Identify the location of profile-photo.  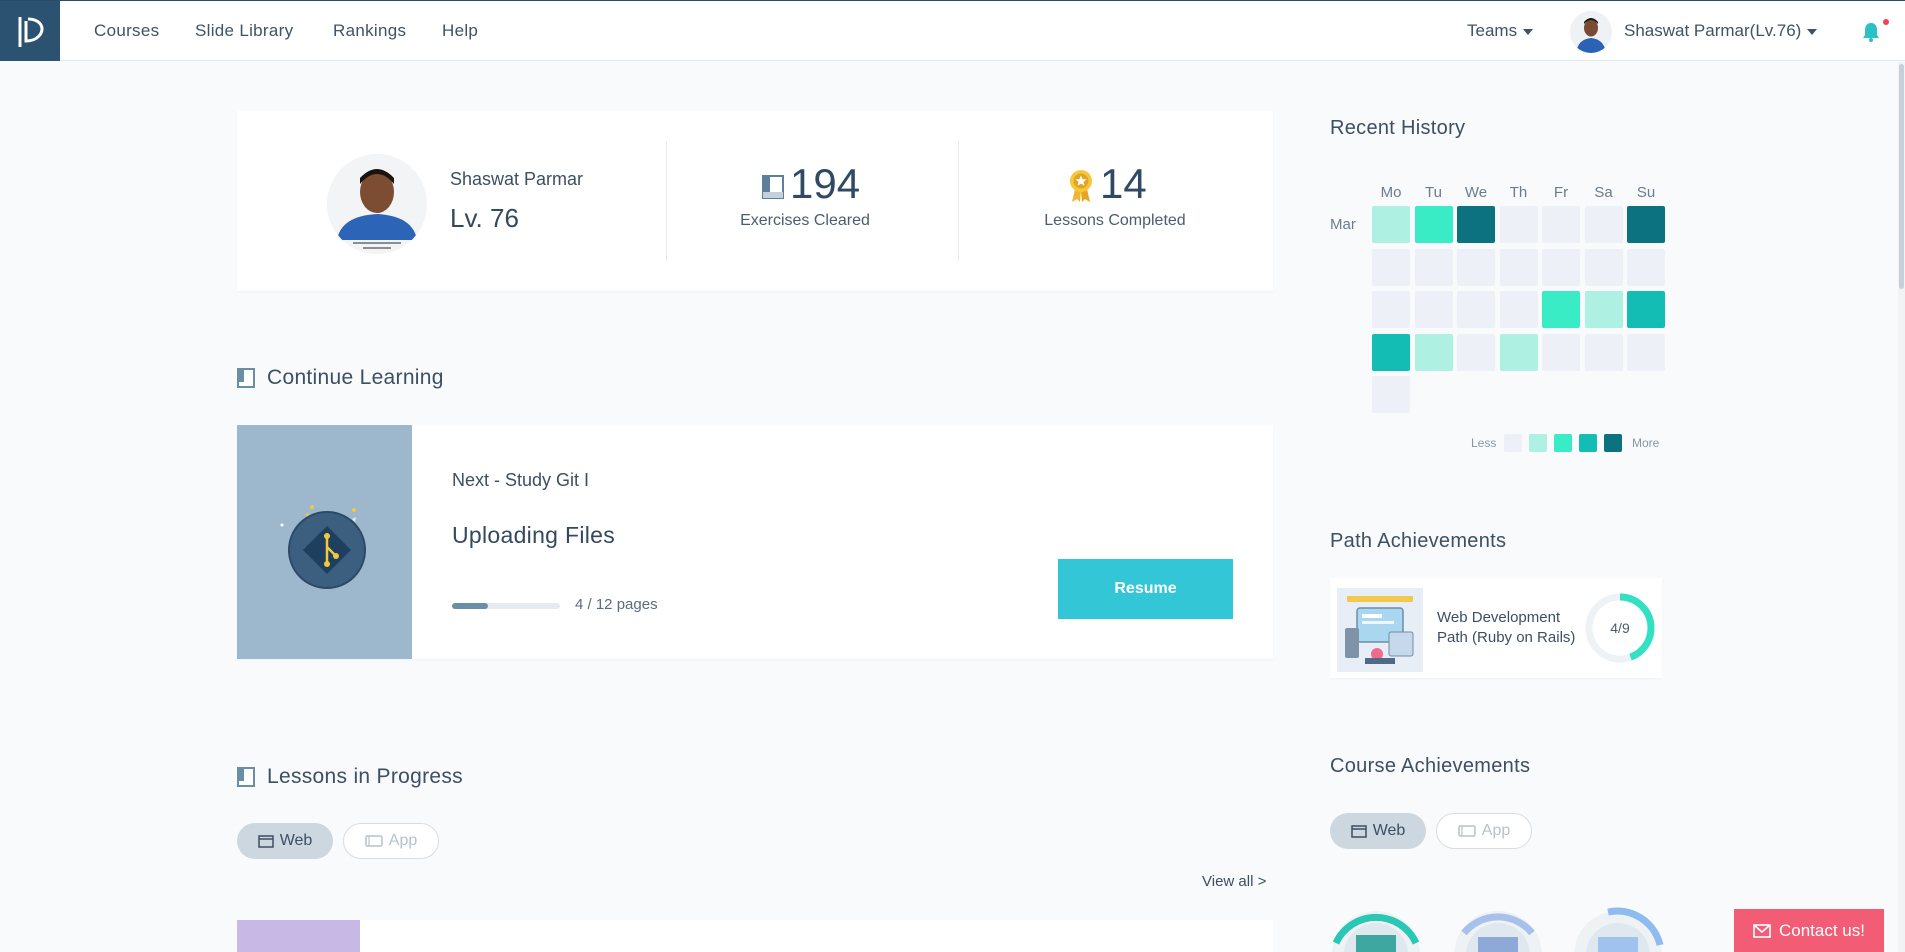
(377, 204).